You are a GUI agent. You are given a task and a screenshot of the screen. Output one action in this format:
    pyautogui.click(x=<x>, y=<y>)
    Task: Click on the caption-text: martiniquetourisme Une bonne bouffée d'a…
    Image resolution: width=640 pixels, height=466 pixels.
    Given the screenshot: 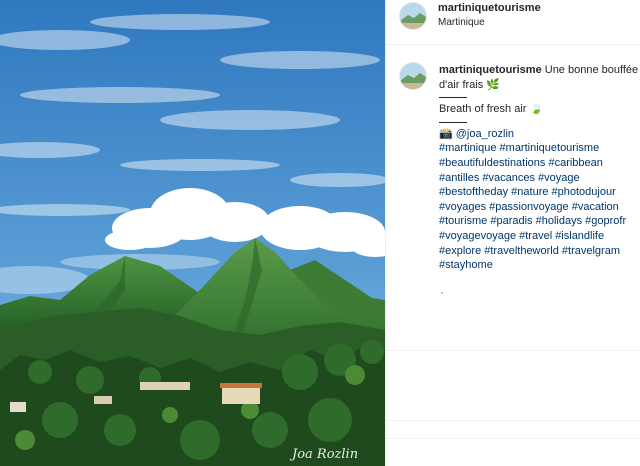 What is the action you would take?
    pyautogui.click(x=539, y=168)
    